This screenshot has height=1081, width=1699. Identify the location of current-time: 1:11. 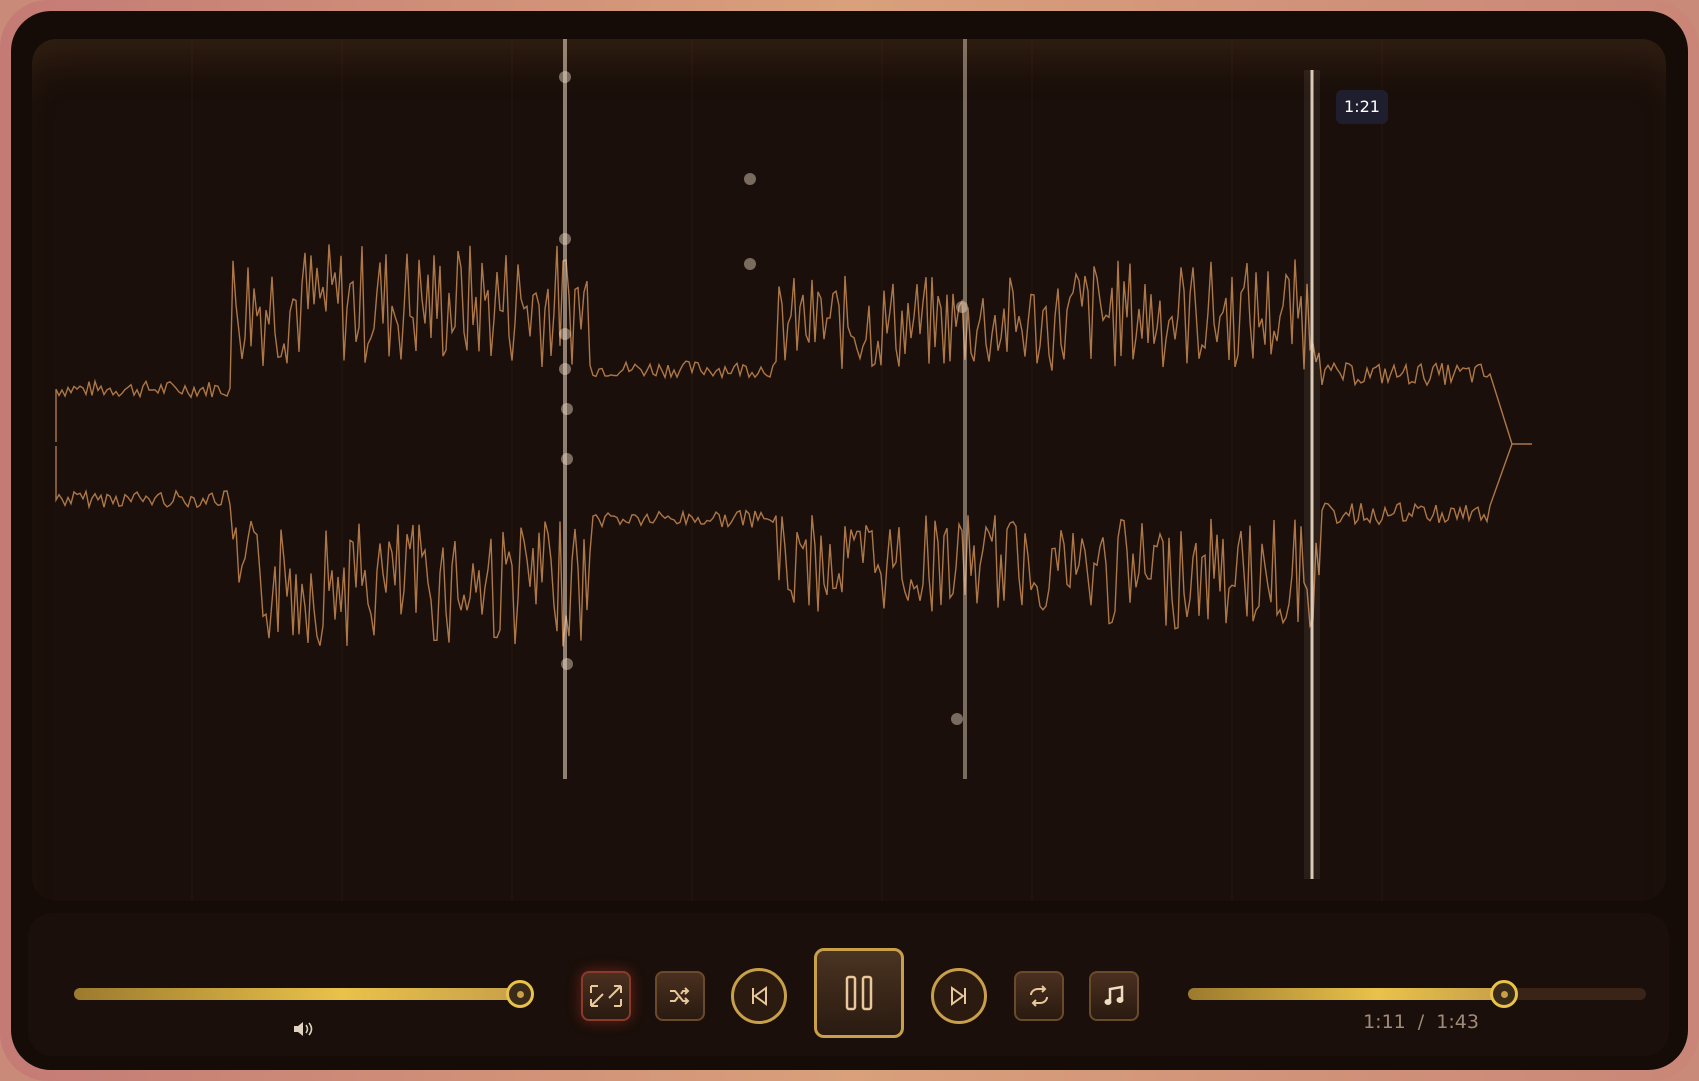
(1384, 1022).